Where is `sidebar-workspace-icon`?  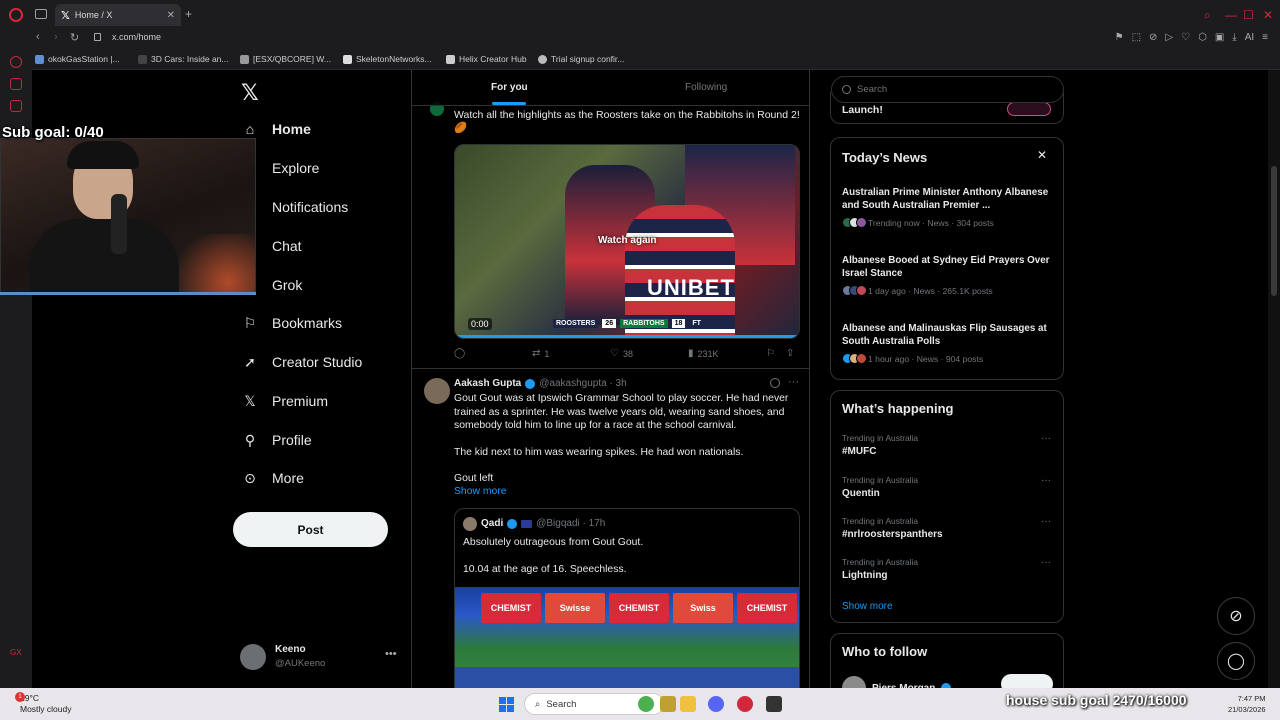 sidebar-workspace-icon is located at coordinates (16, 84).